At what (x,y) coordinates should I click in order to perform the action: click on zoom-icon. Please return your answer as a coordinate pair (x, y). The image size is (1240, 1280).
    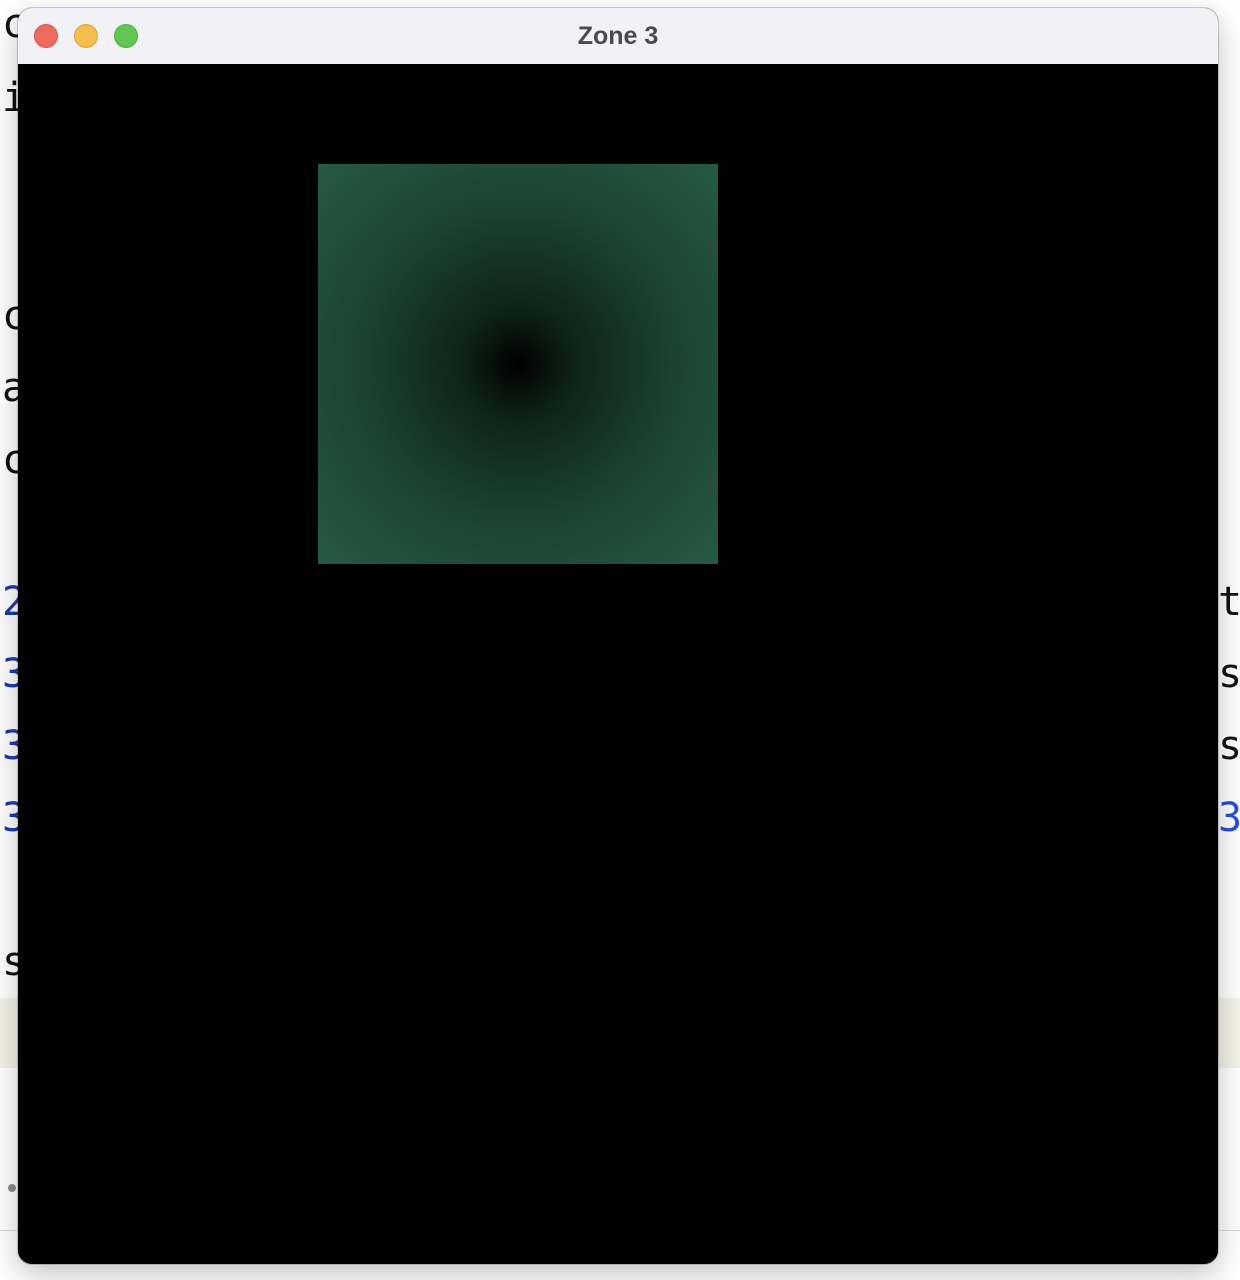
    Looking at the image, I should click on (126, 36).